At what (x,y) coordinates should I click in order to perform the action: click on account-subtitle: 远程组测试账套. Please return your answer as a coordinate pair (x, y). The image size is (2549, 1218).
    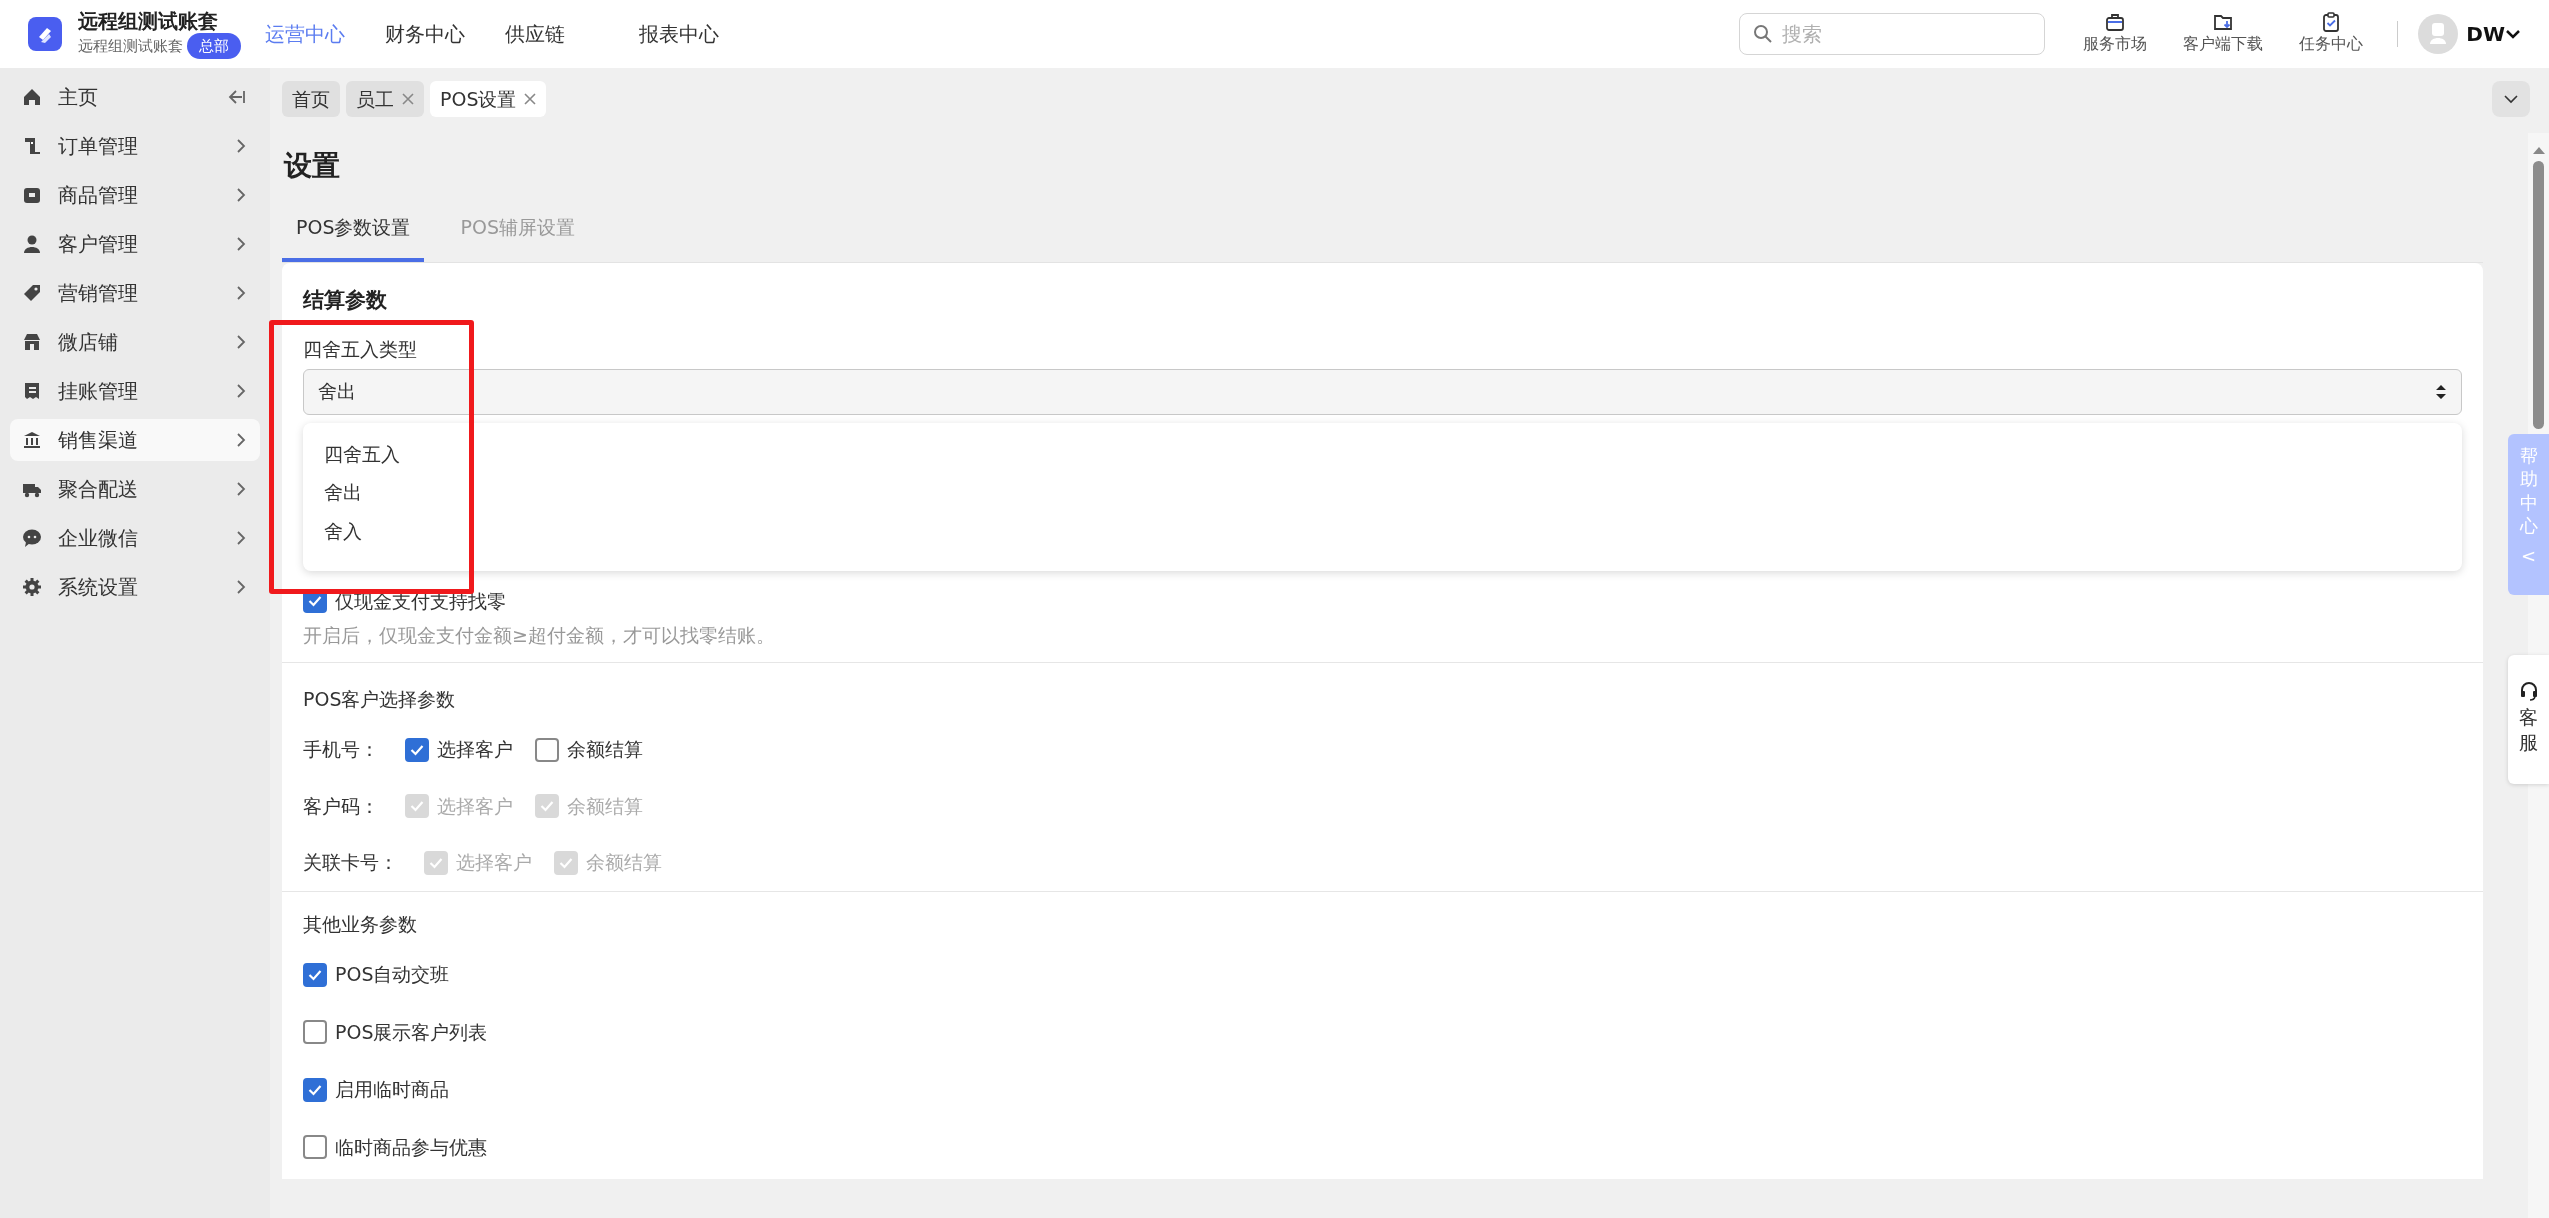
    Looking at the image, I should click on (130, 46).